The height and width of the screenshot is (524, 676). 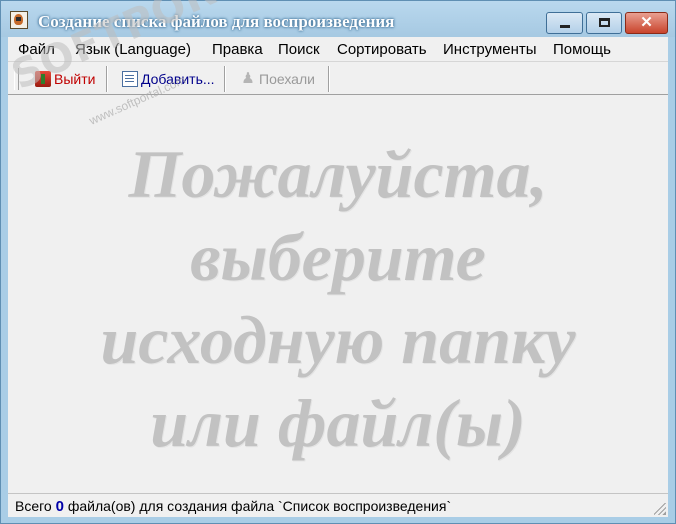 What do you see at coordinates (660, 509) in the screenshot?
I see `resize-grip` at bounding box center [660, 509].